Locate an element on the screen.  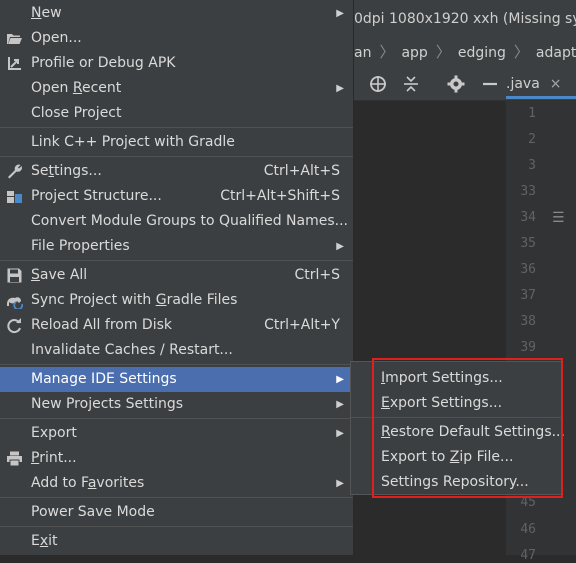
line-number: 35 is located at coordinates (528, 243).